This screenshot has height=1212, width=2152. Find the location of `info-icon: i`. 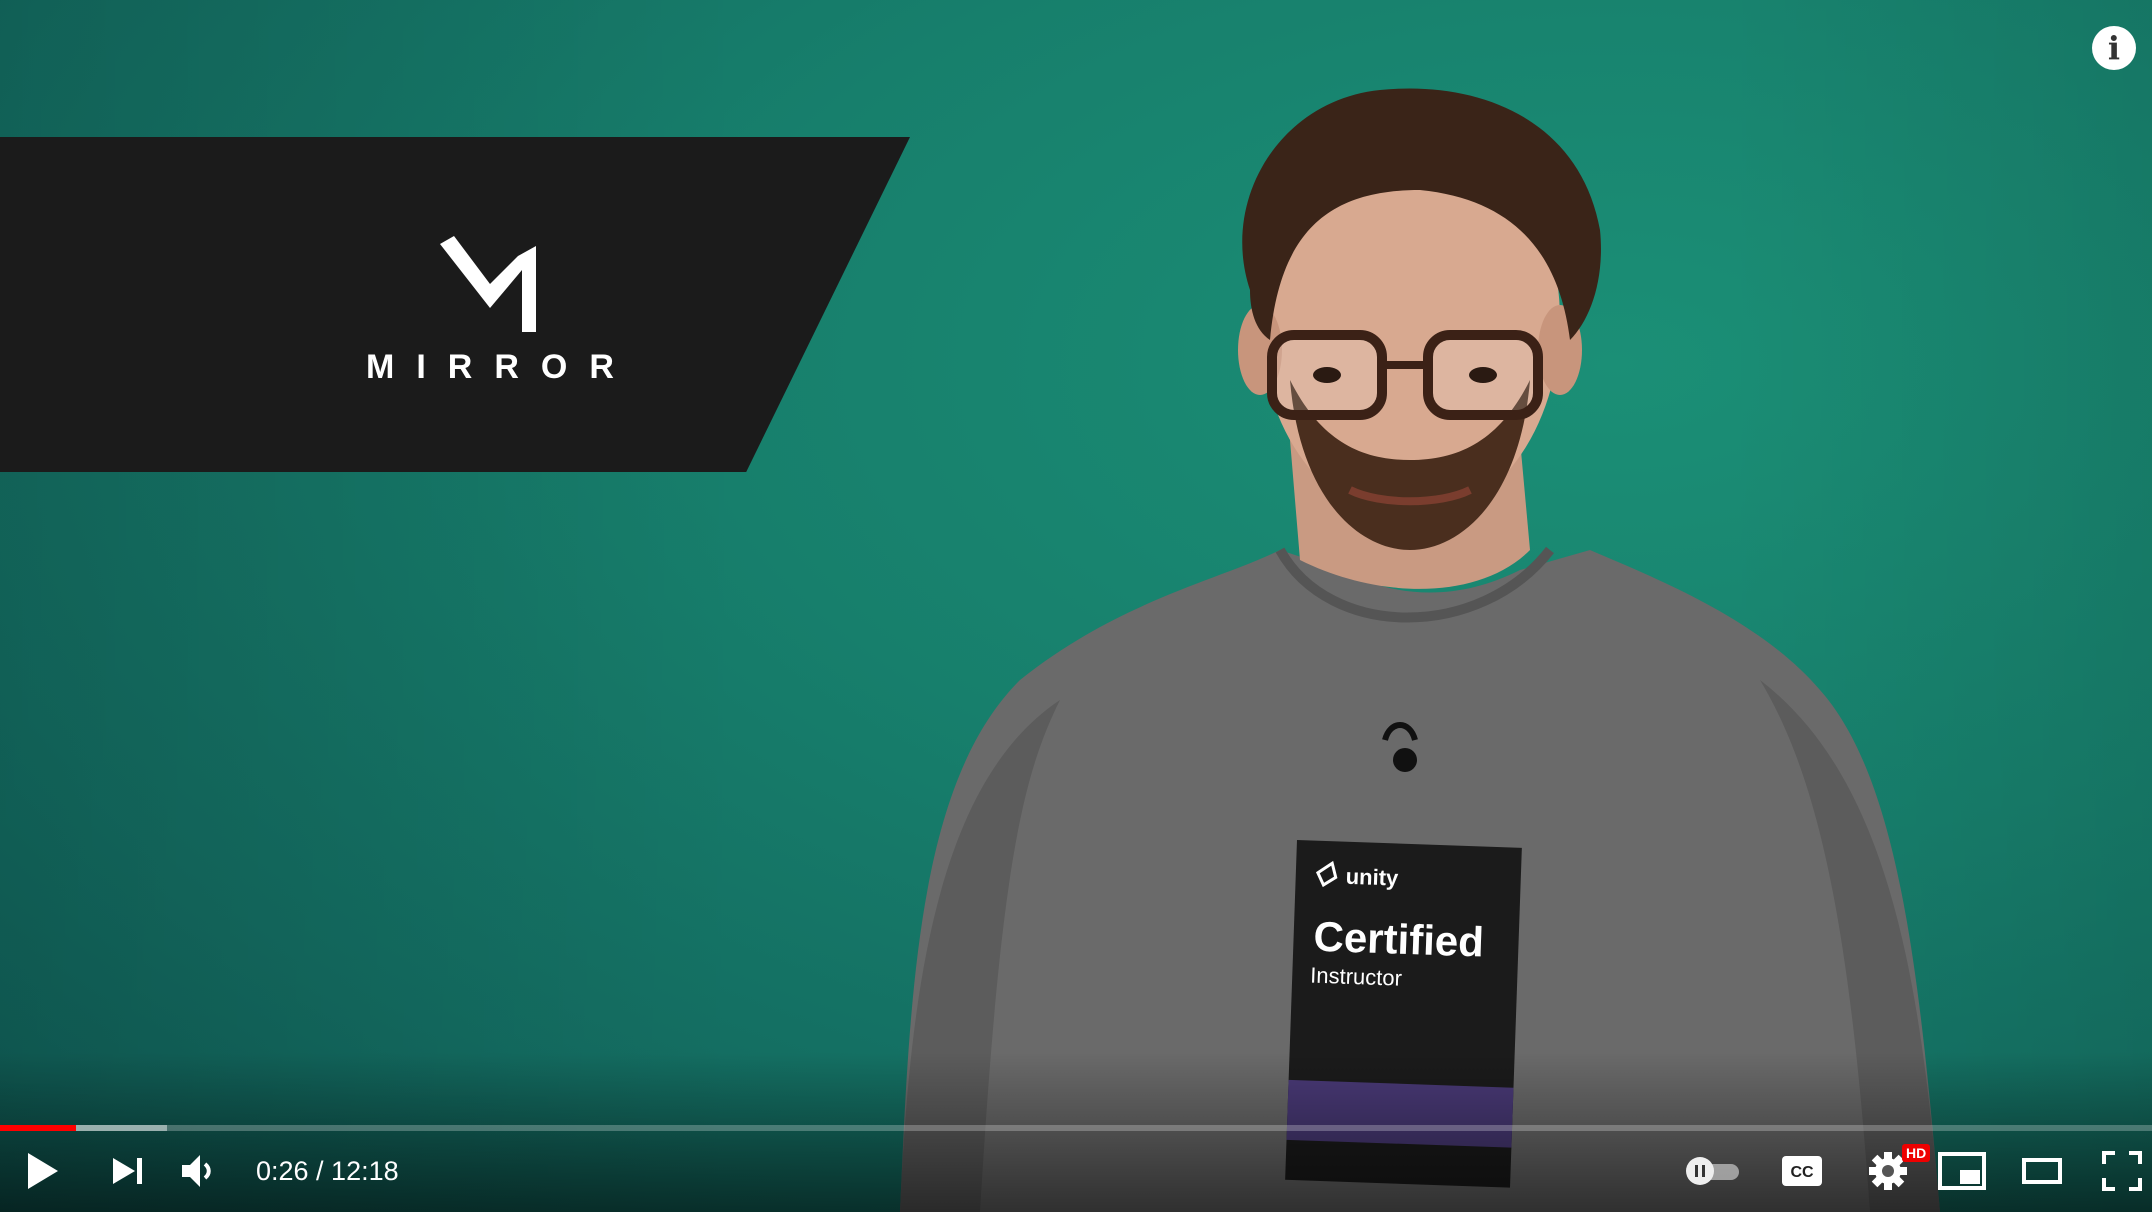

info-icon: i is located at coordinates (2114, 48).